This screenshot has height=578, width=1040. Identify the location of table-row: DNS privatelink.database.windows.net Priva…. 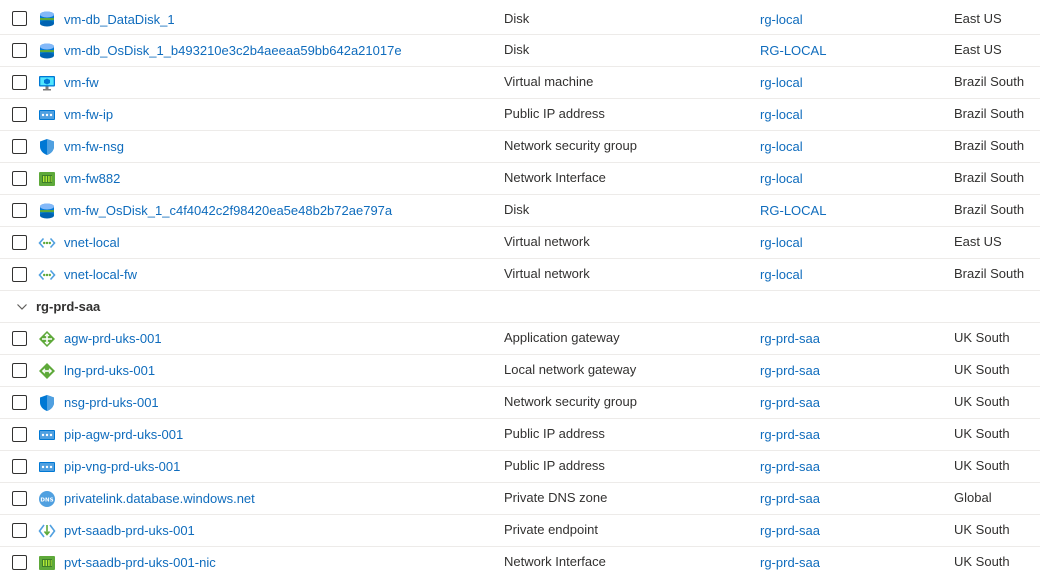
(520, 499).